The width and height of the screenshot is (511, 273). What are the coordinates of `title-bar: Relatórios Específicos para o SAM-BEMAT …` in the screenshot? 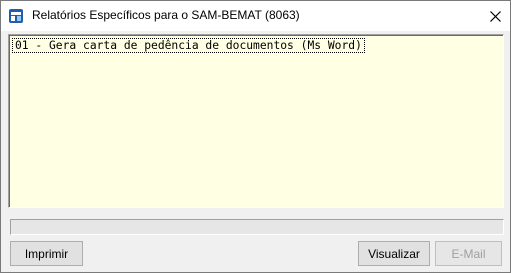 It's located at (255, 16).